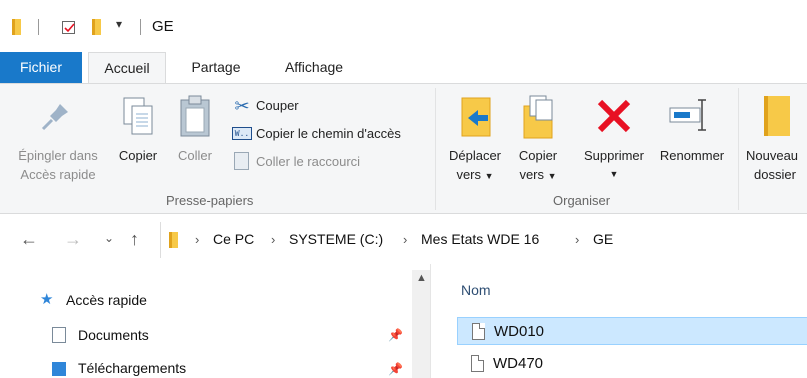  I want to click on scissors-icon: ✂, so click(242, 106).